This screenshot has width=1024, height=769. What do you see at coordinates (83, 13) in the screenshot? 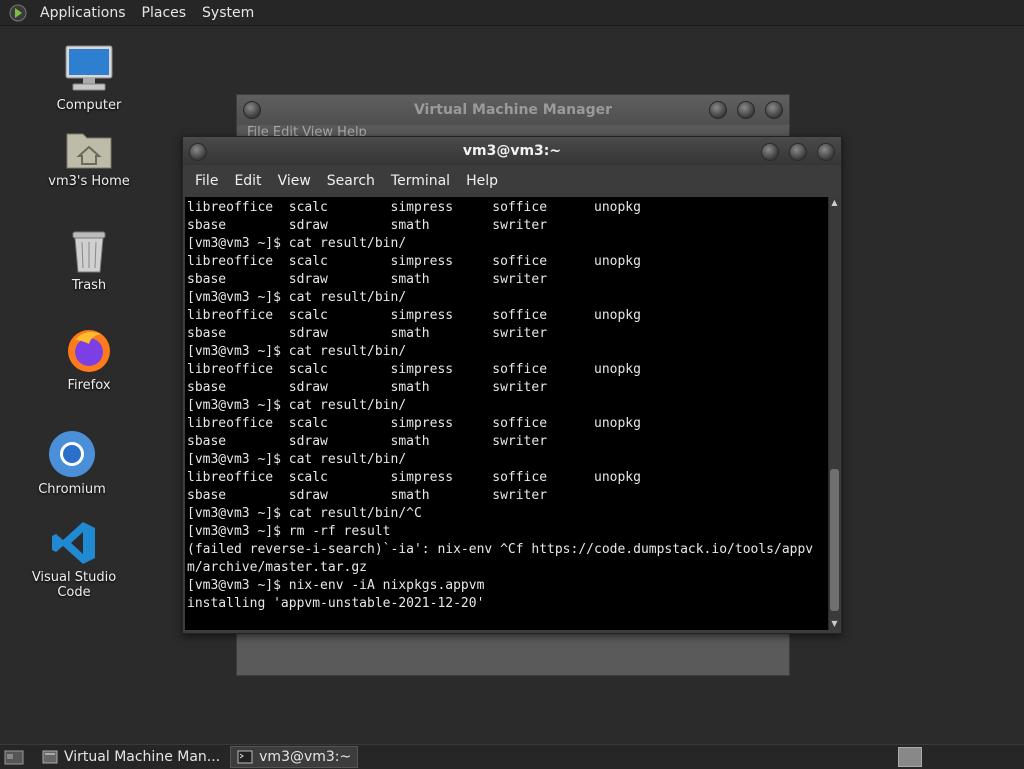
I see `applications-menu: Applications` at bounding box center [83, 13].